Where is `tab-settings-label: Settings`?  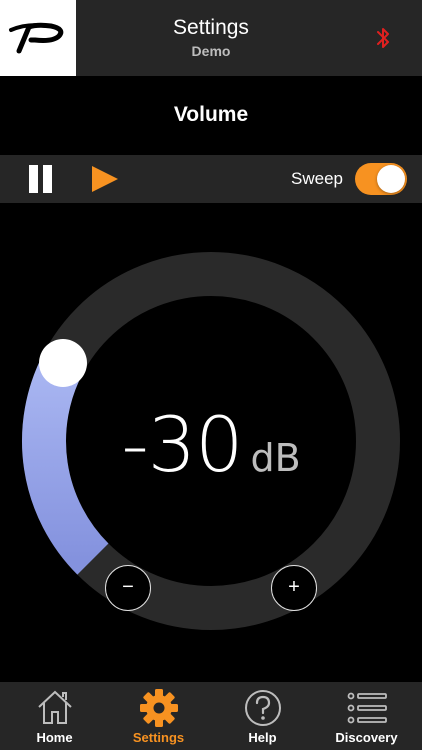 tab-settings-label: Settings is located at coordinates (158, 737).